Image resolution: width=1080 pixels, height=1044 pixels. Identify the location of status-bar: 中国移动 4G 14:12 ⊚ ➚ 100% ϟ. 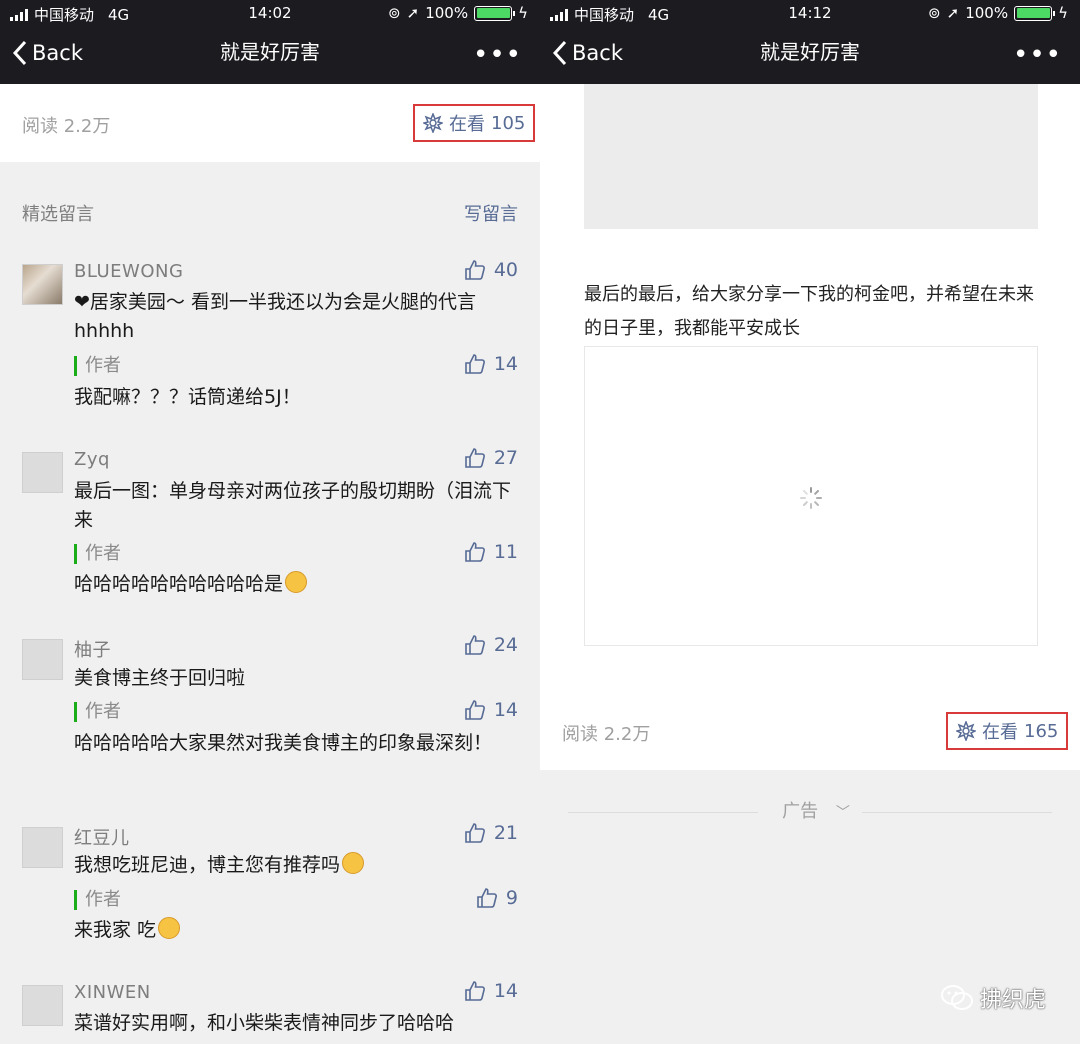
(810, 13).